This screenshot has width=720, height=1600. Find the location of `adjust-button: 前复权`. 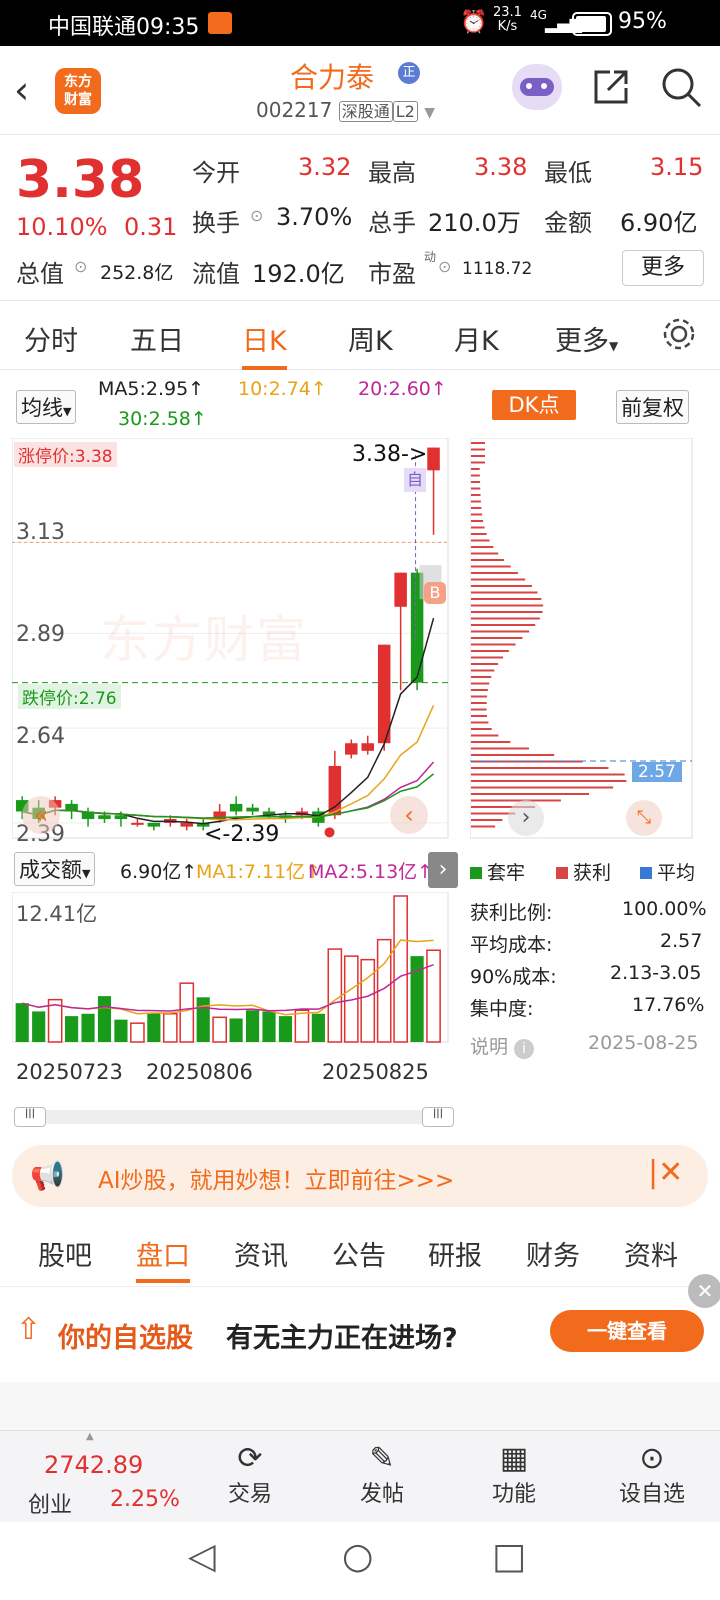

adjust-button: 前复权 is located at coordinates (652, 407).